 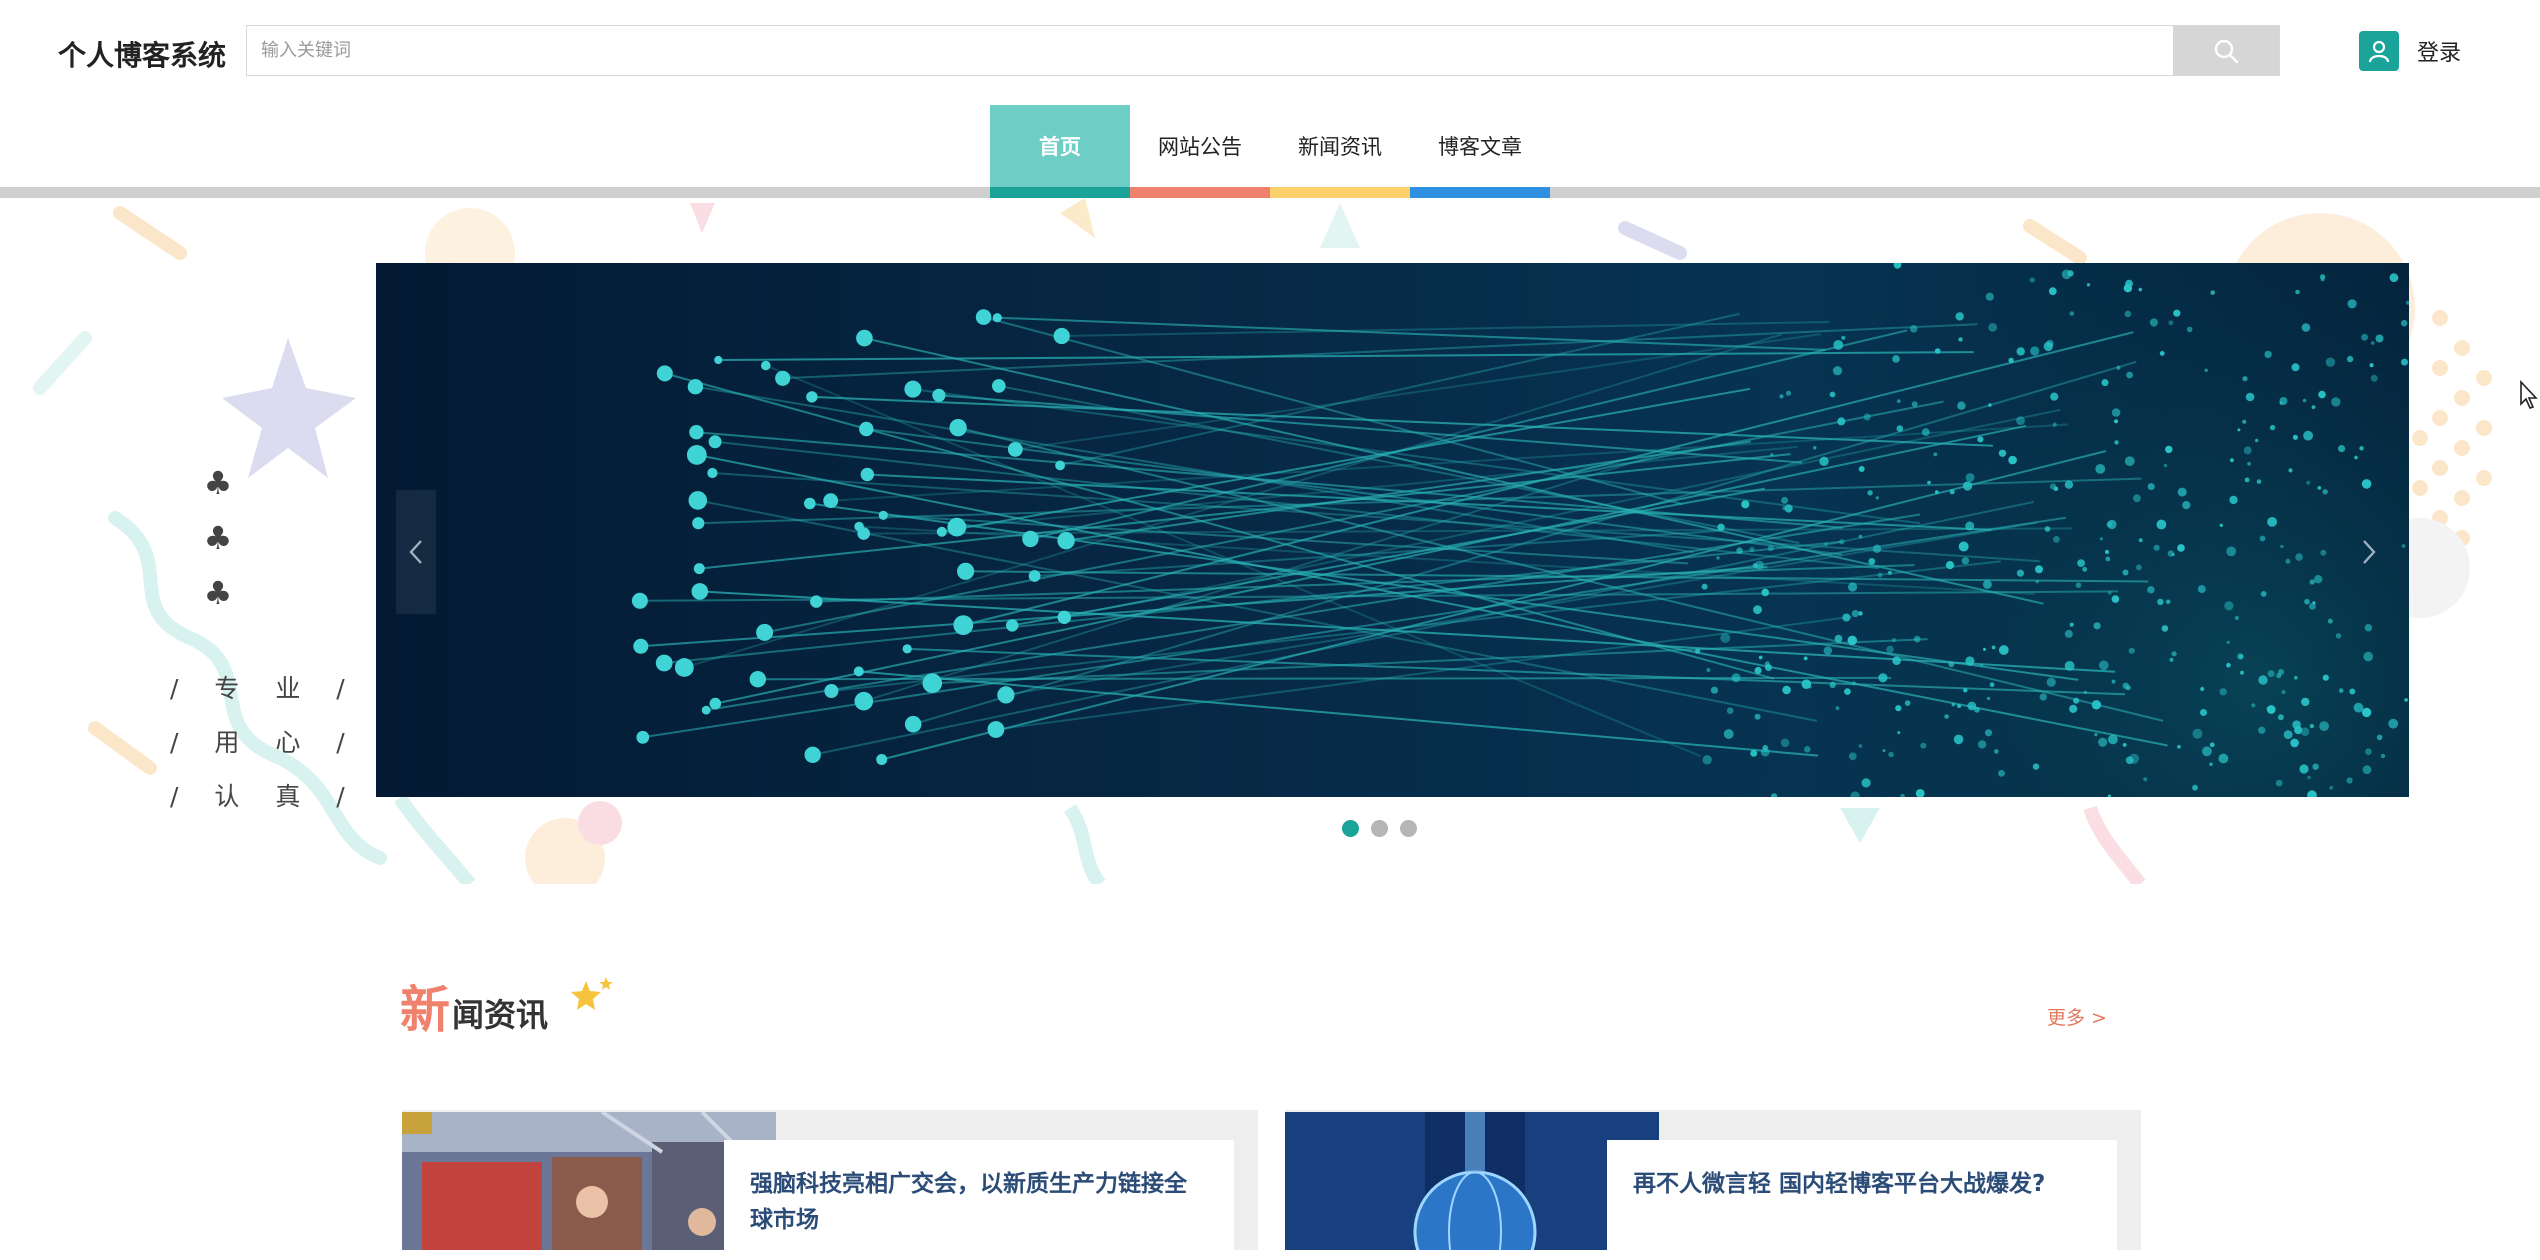 I want to click on user-icon, so click(x=2379, y=51).